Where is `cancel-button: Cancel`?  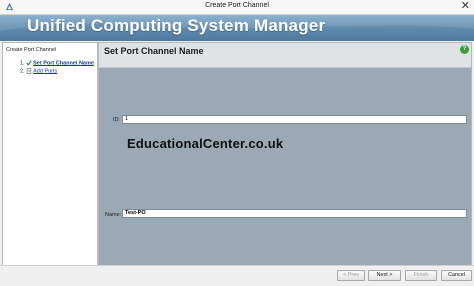
cancel-button: Cancel is located at coordinates (456, 275).